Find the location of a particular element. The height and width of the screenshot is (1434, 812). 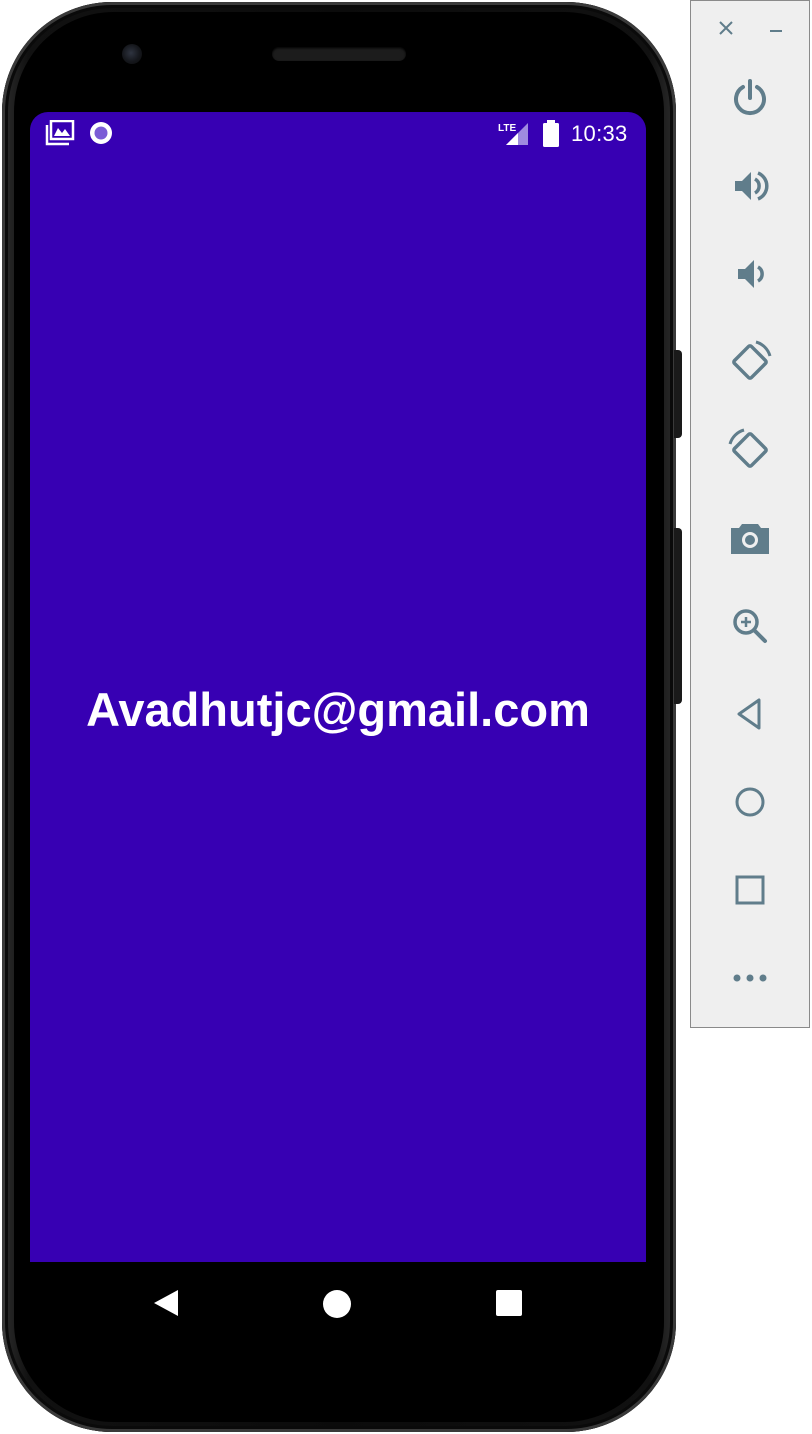

close-window-button is located at coordinates (726, 30).